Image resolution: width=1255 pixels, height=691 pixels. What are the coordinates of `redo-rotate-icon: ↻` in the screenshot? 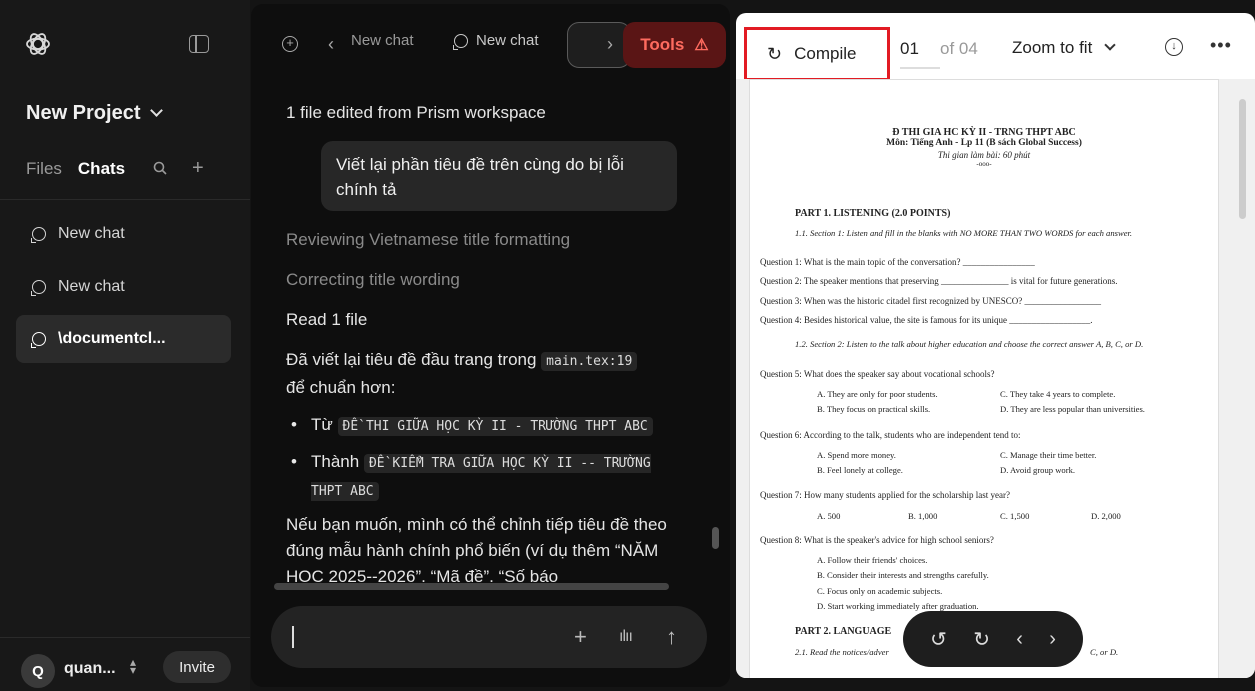 It's located at (981, 639).